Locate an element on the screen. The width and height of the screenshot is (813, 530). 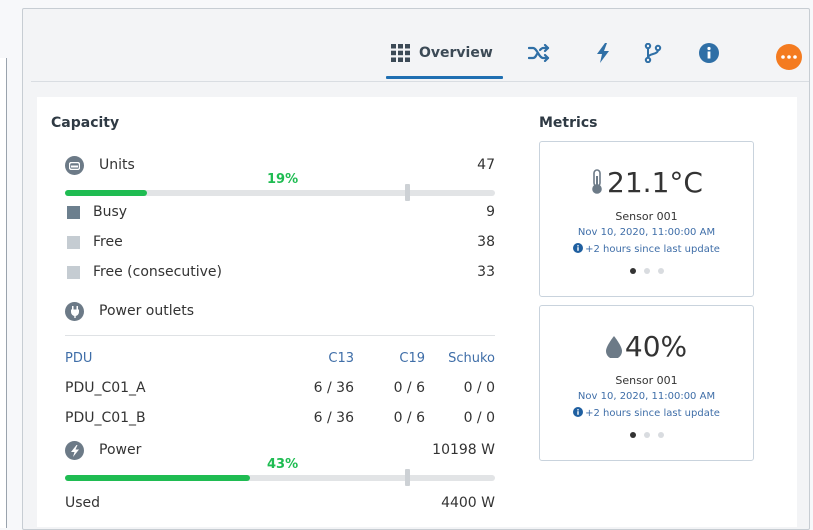
power-outlets-label: Power outlets is located at coordinates (146, 311).